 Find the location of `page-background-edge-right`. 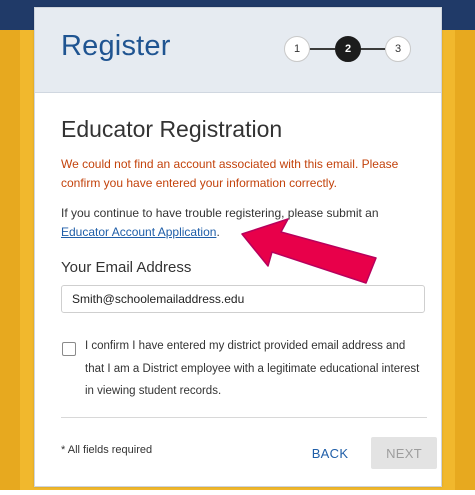

page-background-edge-right is located at coordinates (465, 260).